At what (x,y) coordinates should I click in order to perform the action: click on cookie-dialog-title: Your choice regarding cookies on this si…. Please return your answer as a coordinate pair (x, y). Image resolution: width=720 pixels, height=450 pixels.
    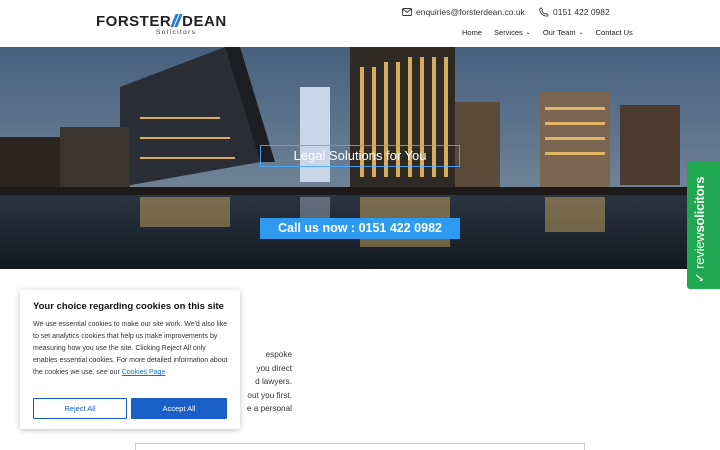
    Looking at the image, I should click on (128, 306).